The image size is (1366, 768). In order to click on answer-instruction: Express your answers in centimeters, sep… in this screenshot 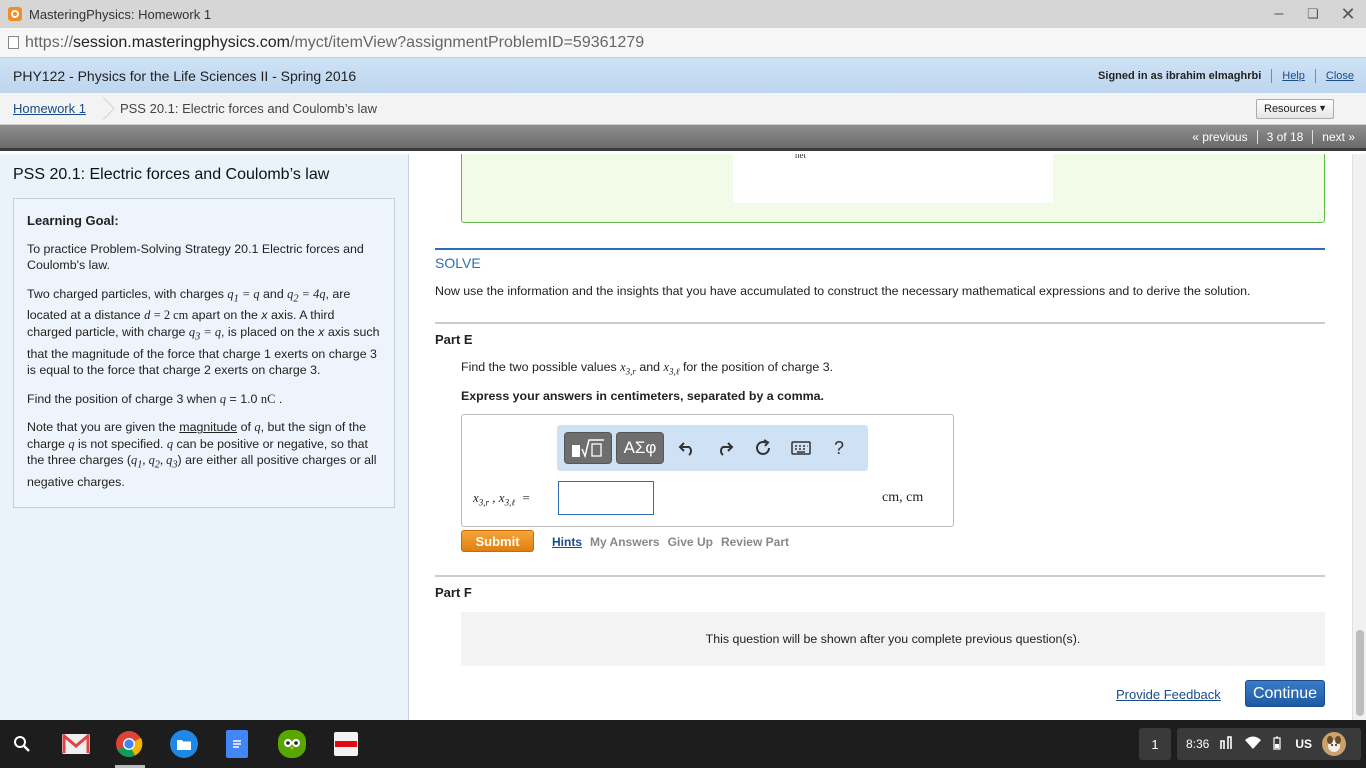, I will do `click(642, 396)`.